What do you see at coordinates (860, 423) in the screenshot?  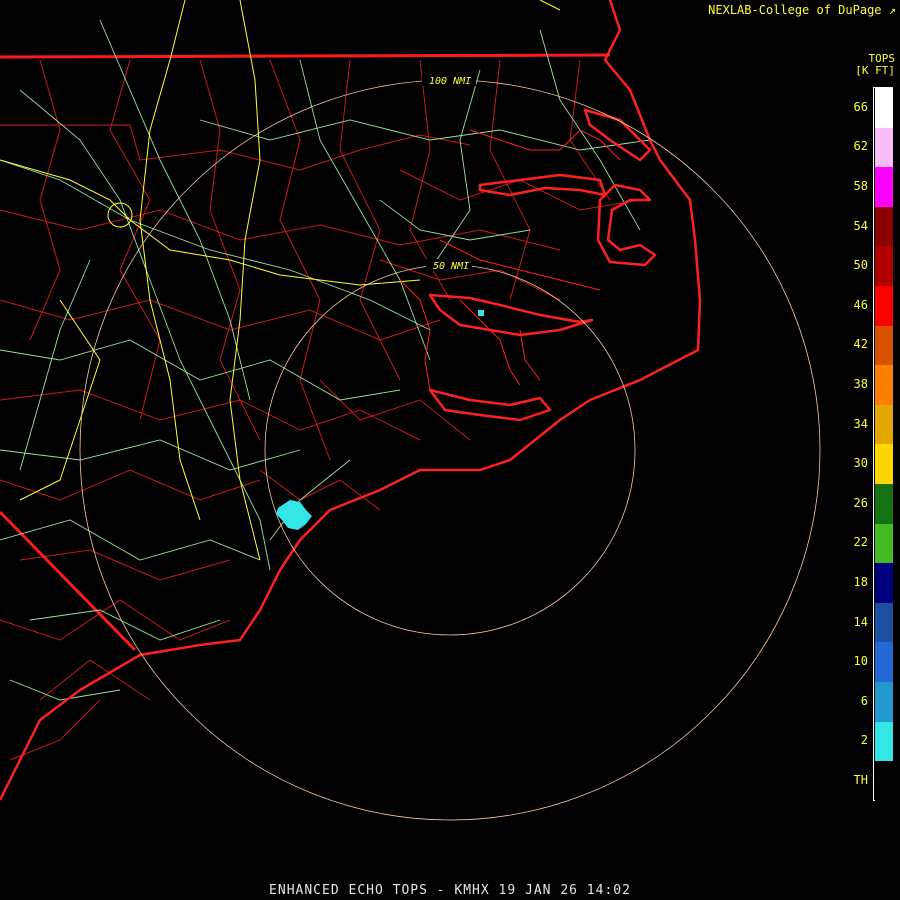 I see `legend-label: 34` at bounding box center [860, 423].